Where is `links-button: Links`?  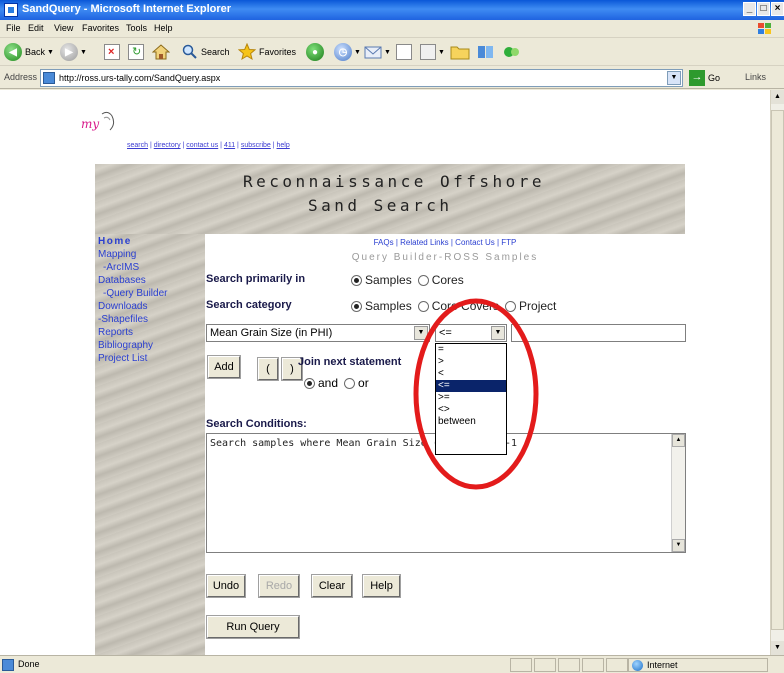 links-button: Links is located at coordinates (755, 77).